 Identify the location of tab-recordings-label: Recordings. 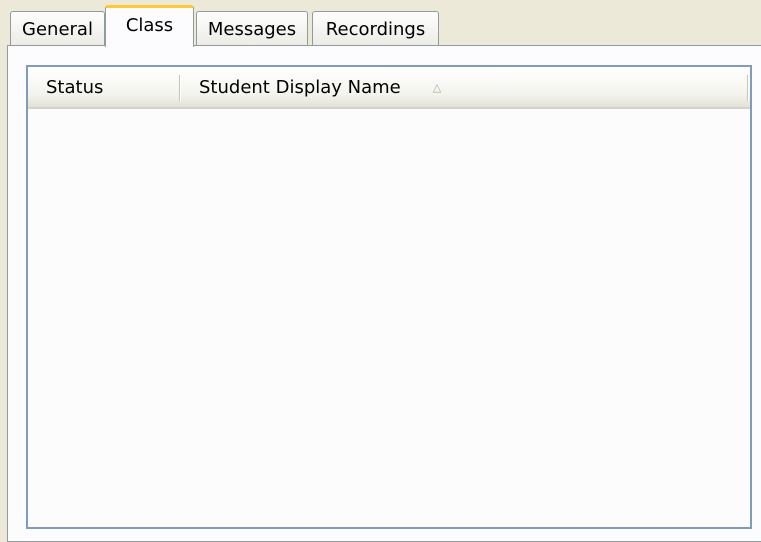
(375, 29).